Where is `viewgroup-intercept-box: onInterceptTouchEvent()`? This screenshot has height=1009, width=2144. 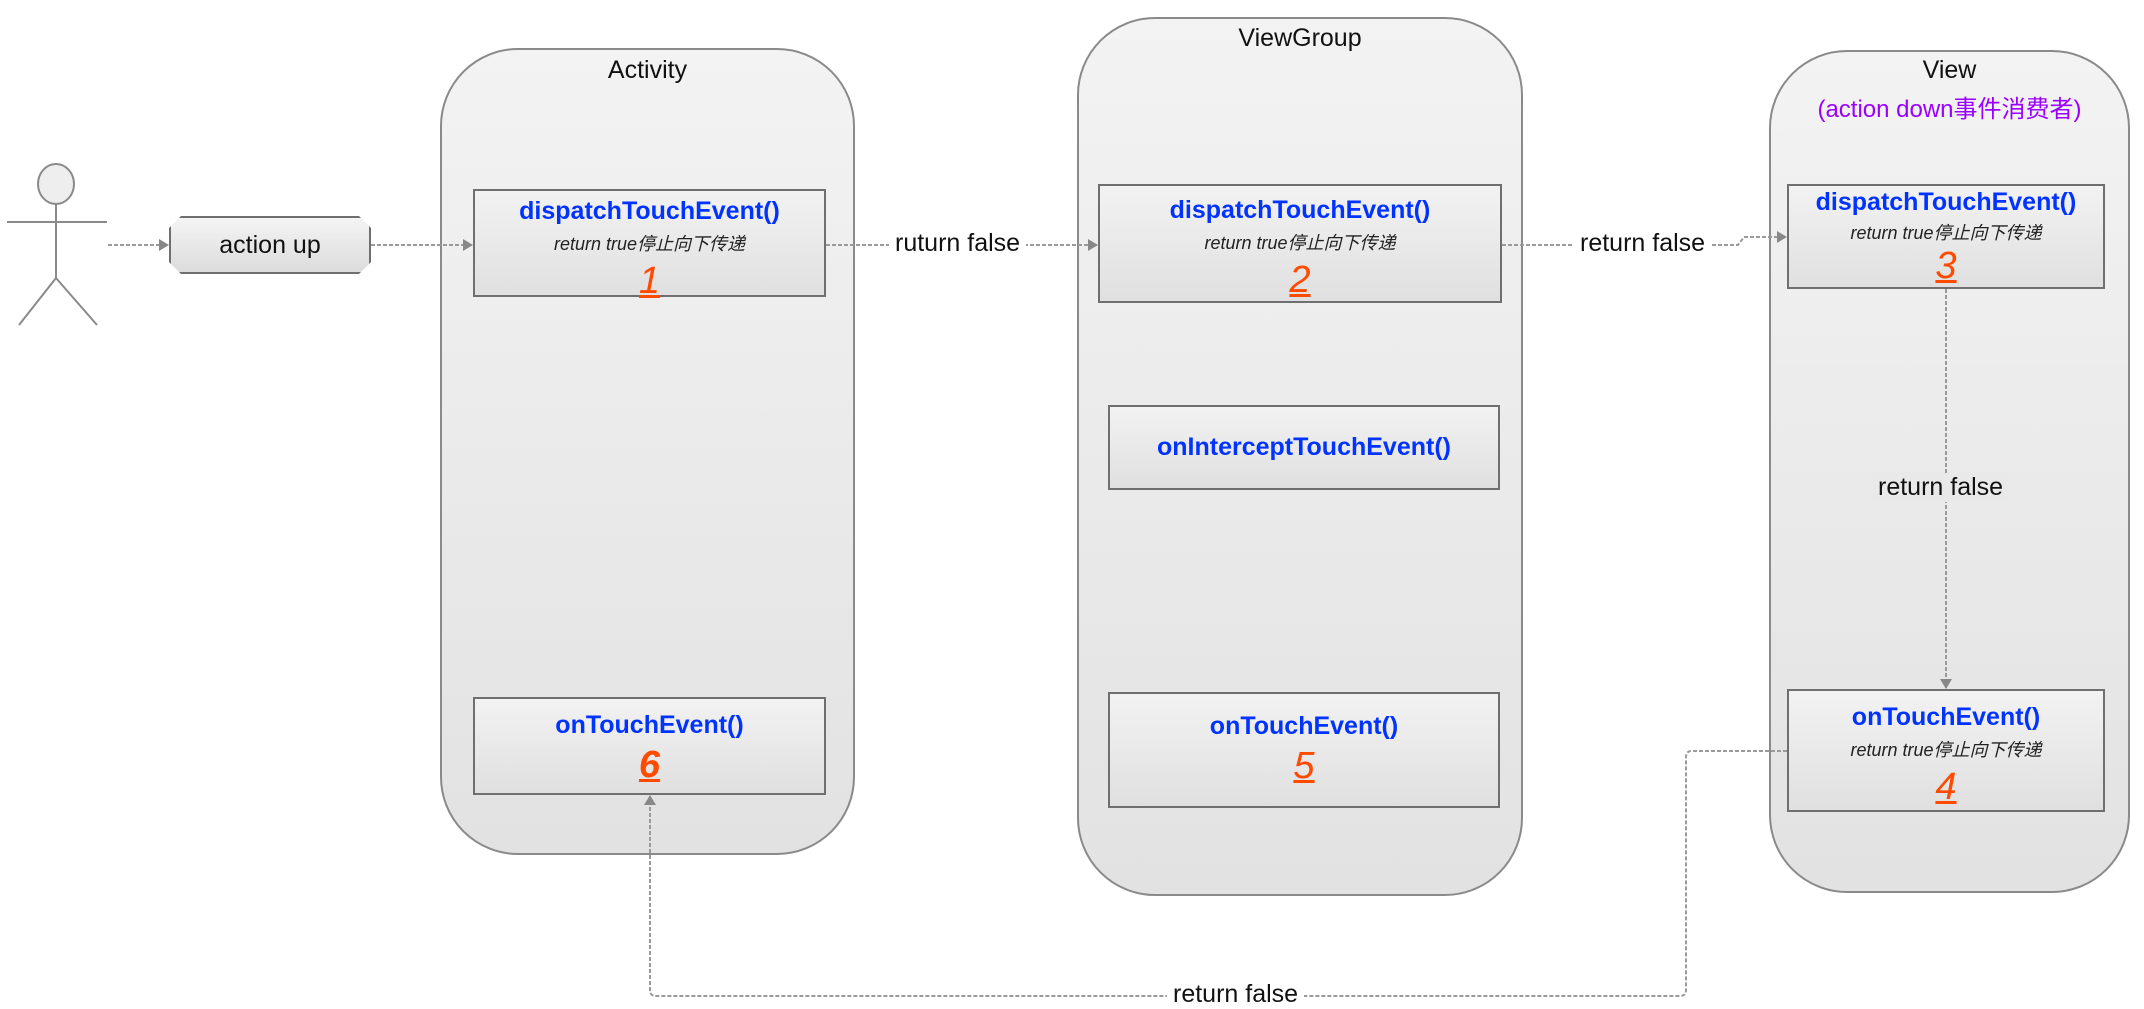 viewgroup-intercept-box: onInterceptTouchEvent() is located at coordinates (1304, 447).